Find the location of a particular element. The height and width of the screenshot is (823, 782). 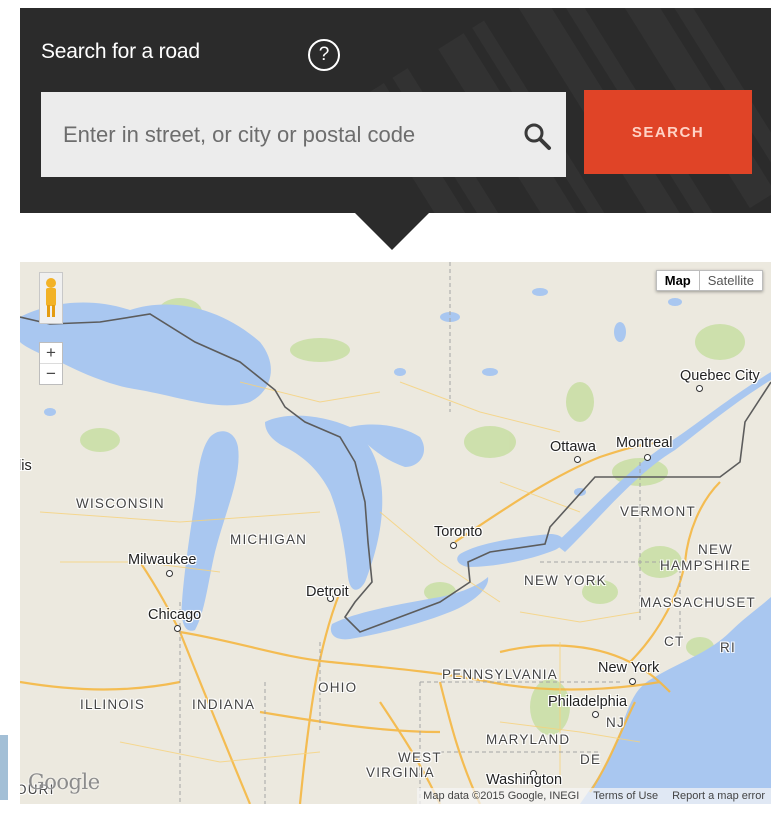

search-button: SEARCH is located at coordinates (668, 132).